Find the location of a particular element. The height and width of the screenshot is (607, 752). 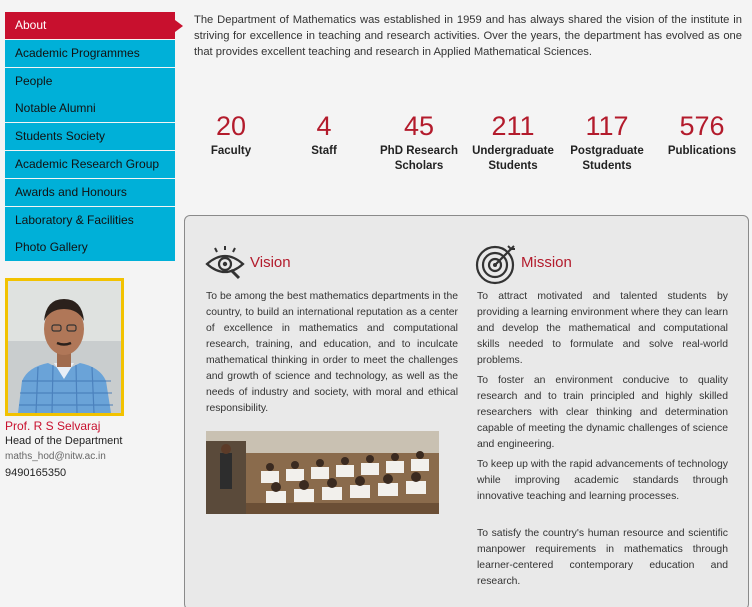

stat-label: PhD Research Scholars is located at coordinates (419, 158).